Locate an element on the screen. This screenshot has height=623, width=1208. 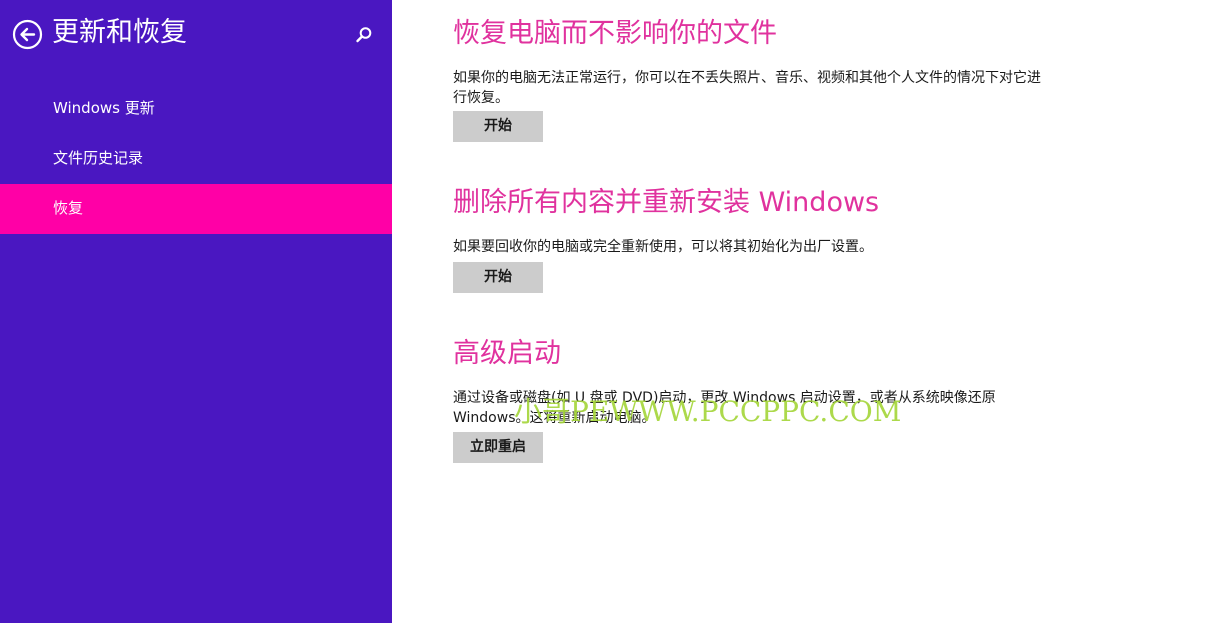
section-description: 如果要回收你的电脑或完全重新使用，可以将其初始化为出厂设置。 is located at coordinates (663, 247).